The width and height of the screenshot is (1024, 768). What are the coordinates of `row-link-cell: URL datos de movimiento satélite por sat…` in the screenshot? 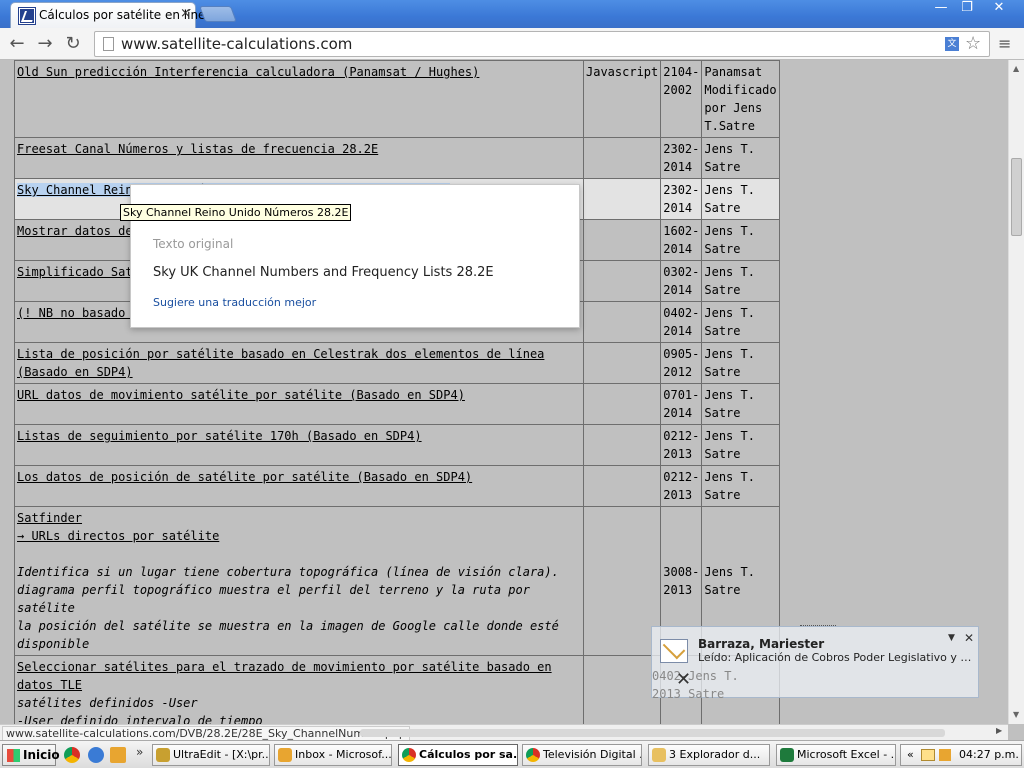 It's located at (299, 404).